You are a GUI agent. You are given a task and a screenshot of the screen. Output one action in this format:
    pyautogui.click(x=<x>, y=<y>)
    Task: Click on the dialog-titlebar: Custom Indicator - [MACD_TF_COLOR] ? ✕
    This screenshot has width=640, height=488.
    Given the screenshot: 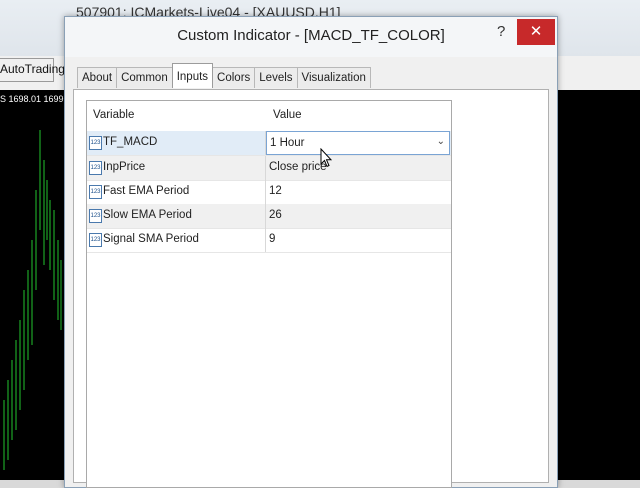 What is the action you would take?
    pyautogui.click(x=311, y=37)
    